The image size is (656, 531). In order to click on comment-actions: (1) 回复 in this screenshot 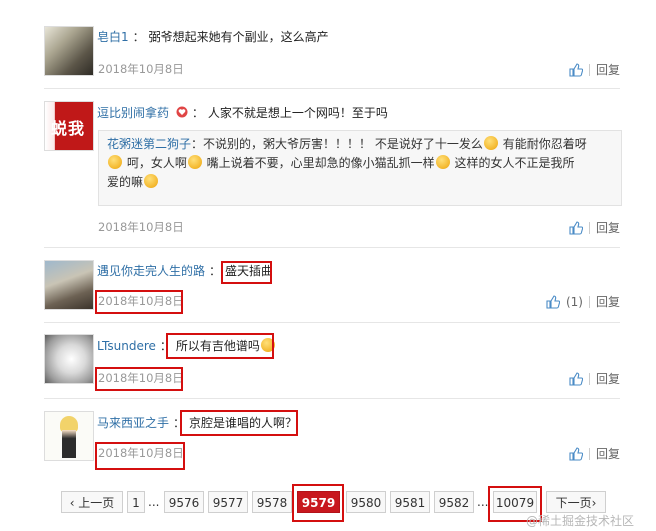, I will do `click(583, 301)`.